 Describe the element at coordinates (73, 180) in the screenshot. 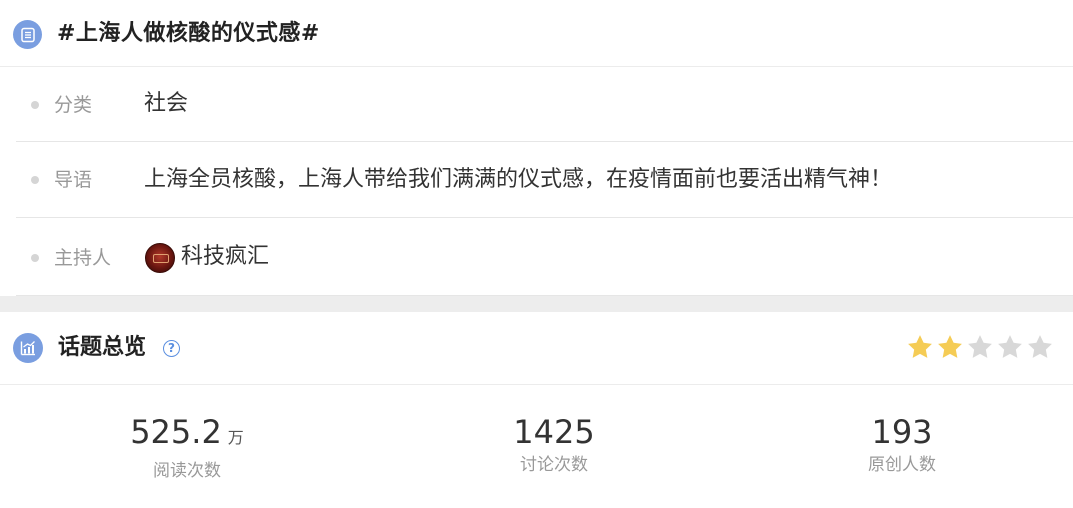

I see `intro-label: 导语` at that location.